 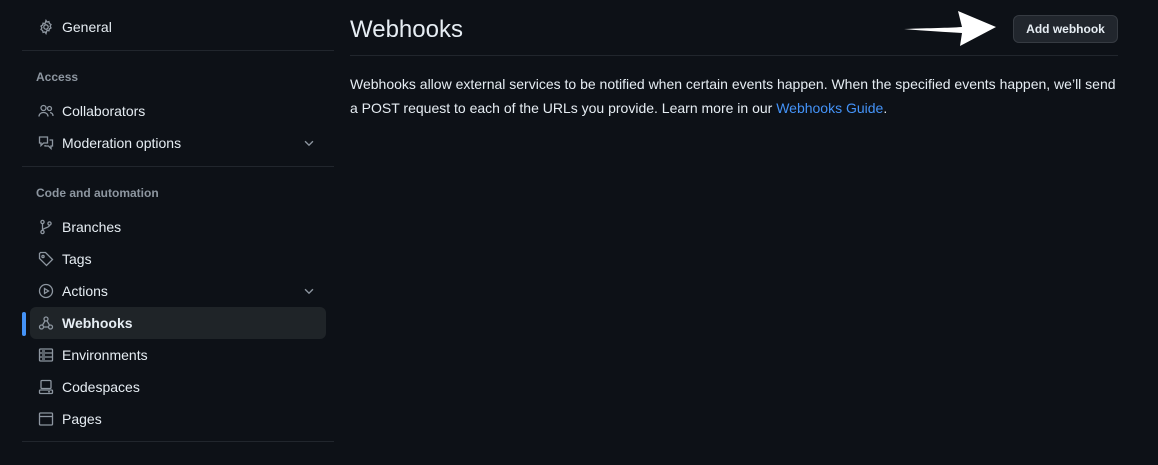 What do you see at coordinates (97, 323) in the screenshot?
I see `sidebar-item-label: Webhooks` at bounding box center [97, 323].